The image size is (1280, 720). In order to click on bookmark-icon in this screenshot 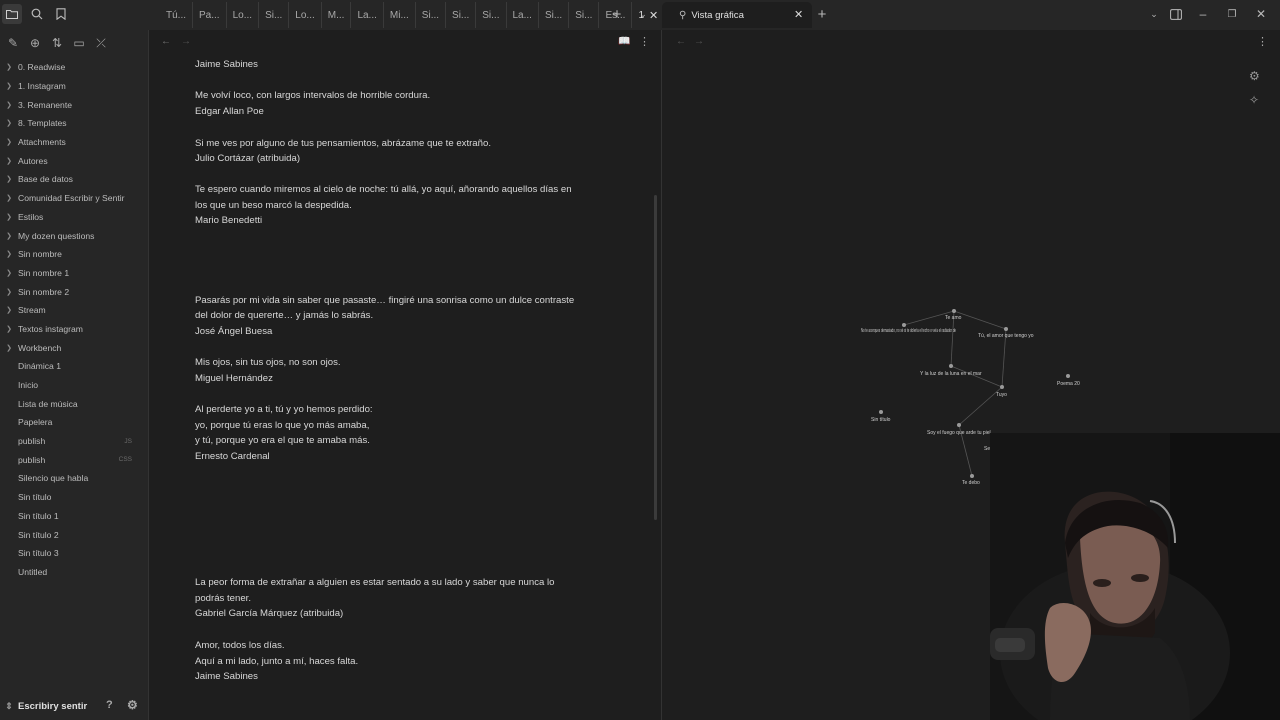, I will do `click(61, 14)`.